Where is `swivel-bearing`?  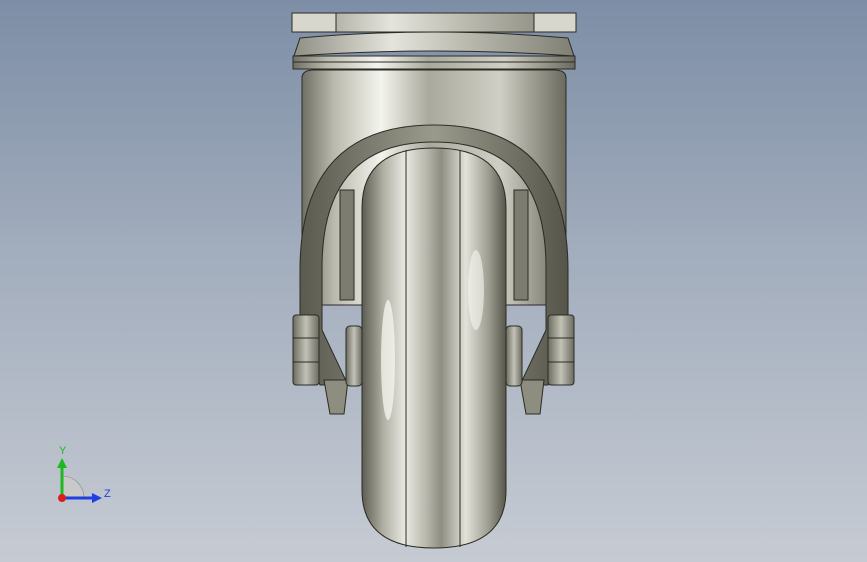 swivel-bearing is located at coordinates (434, 50).